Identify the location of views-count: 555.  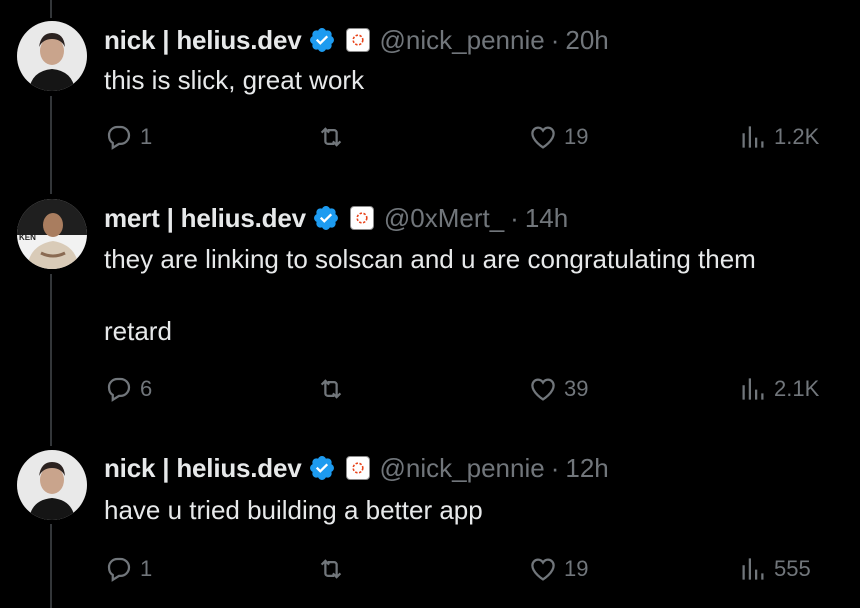
(792, 568).